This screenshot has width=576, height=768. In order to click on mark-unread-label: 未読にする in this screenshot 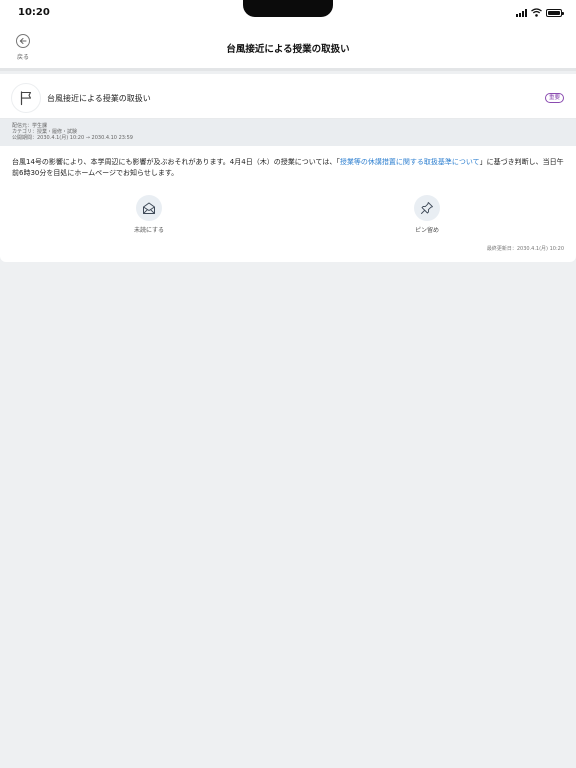, I will do `click(149, 230)`.